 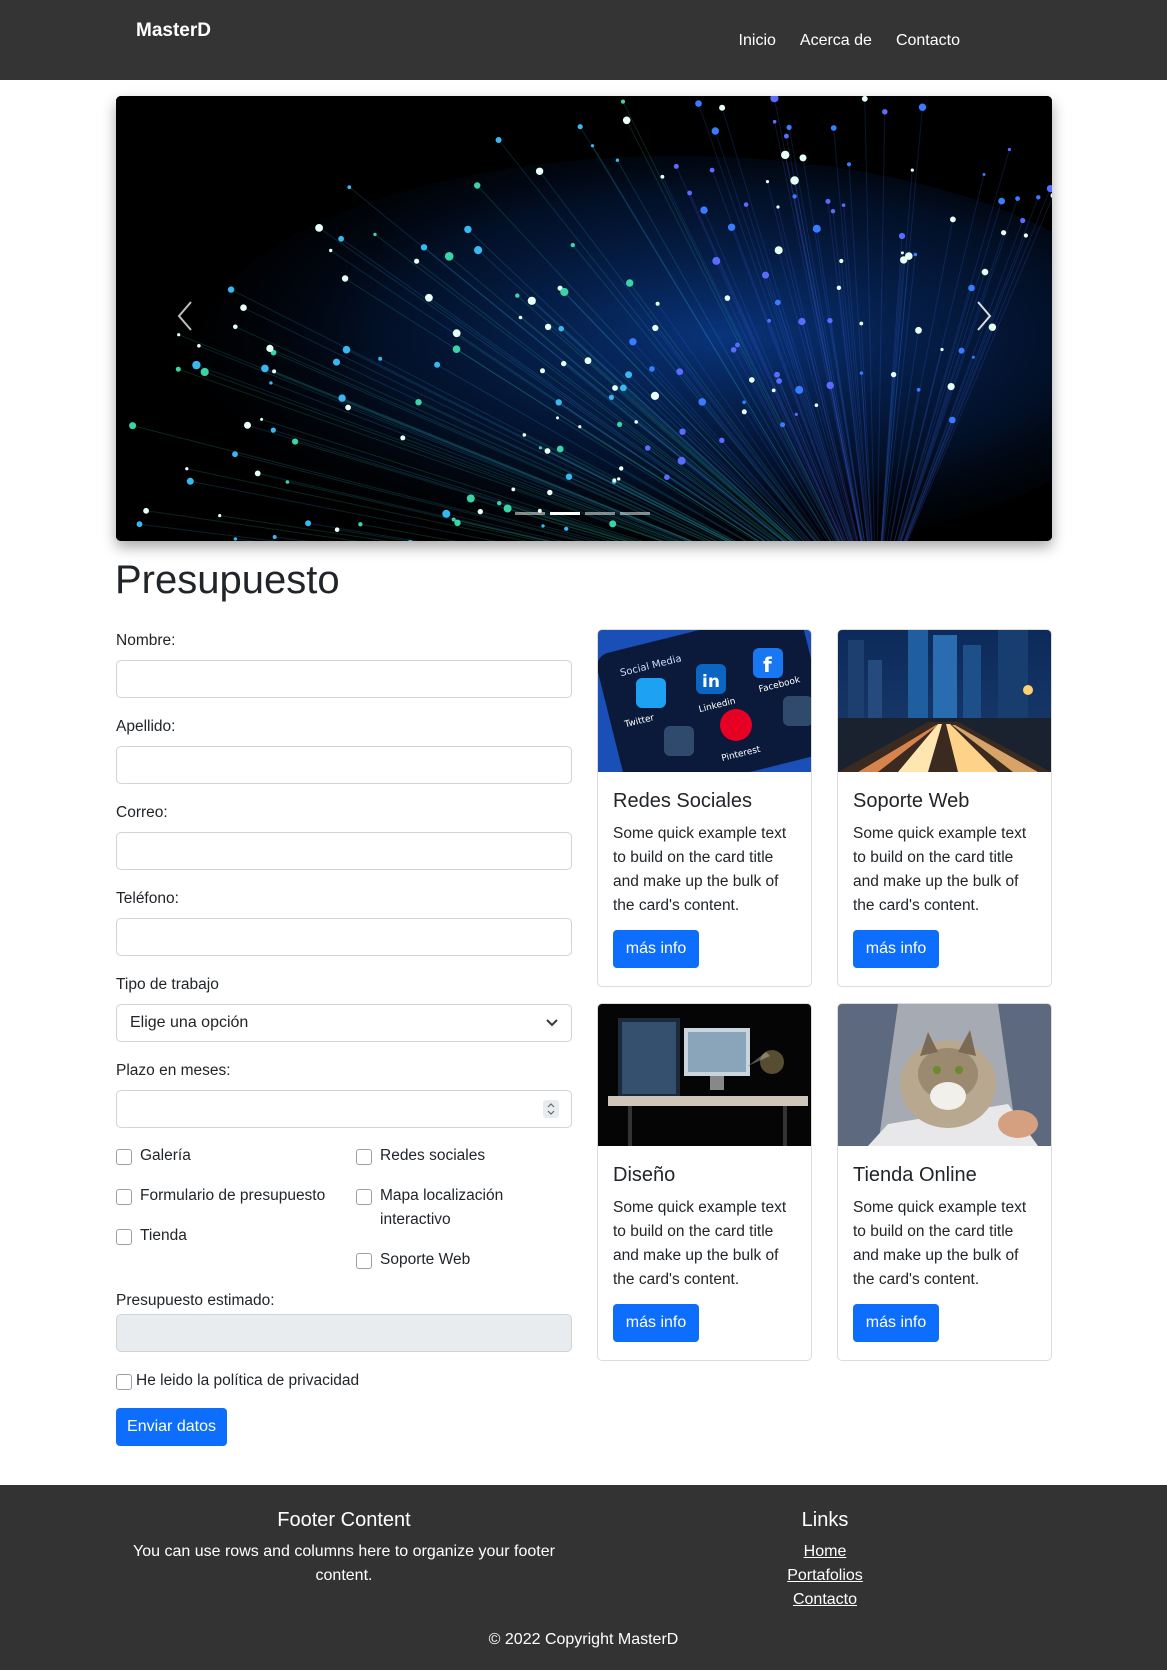 What do you see at coordinates (226, 1156) in the screenshot?
I see `checkbox-galeria: Galería` at bounding box center [226, 1156].